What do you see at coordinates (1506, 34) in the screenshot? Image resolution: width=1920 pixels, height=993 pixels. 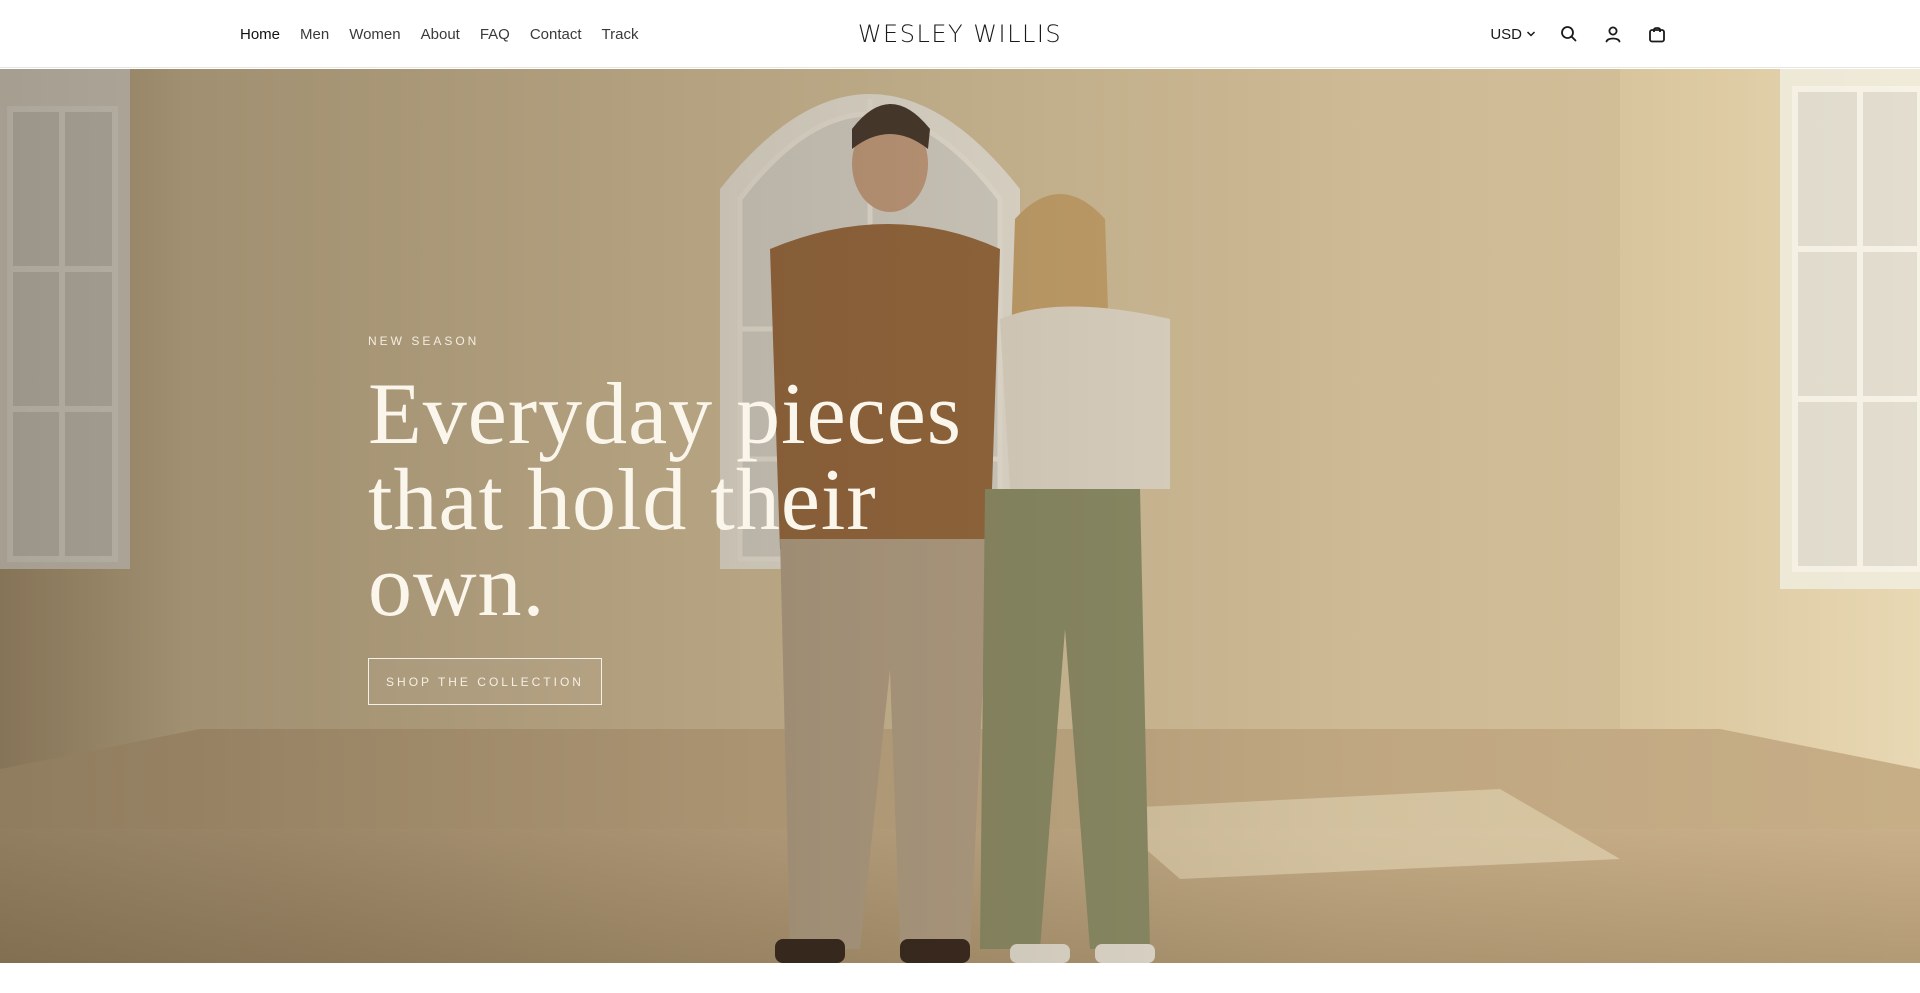 I see `currency-label: USD` at bounding box center [1506, 34].